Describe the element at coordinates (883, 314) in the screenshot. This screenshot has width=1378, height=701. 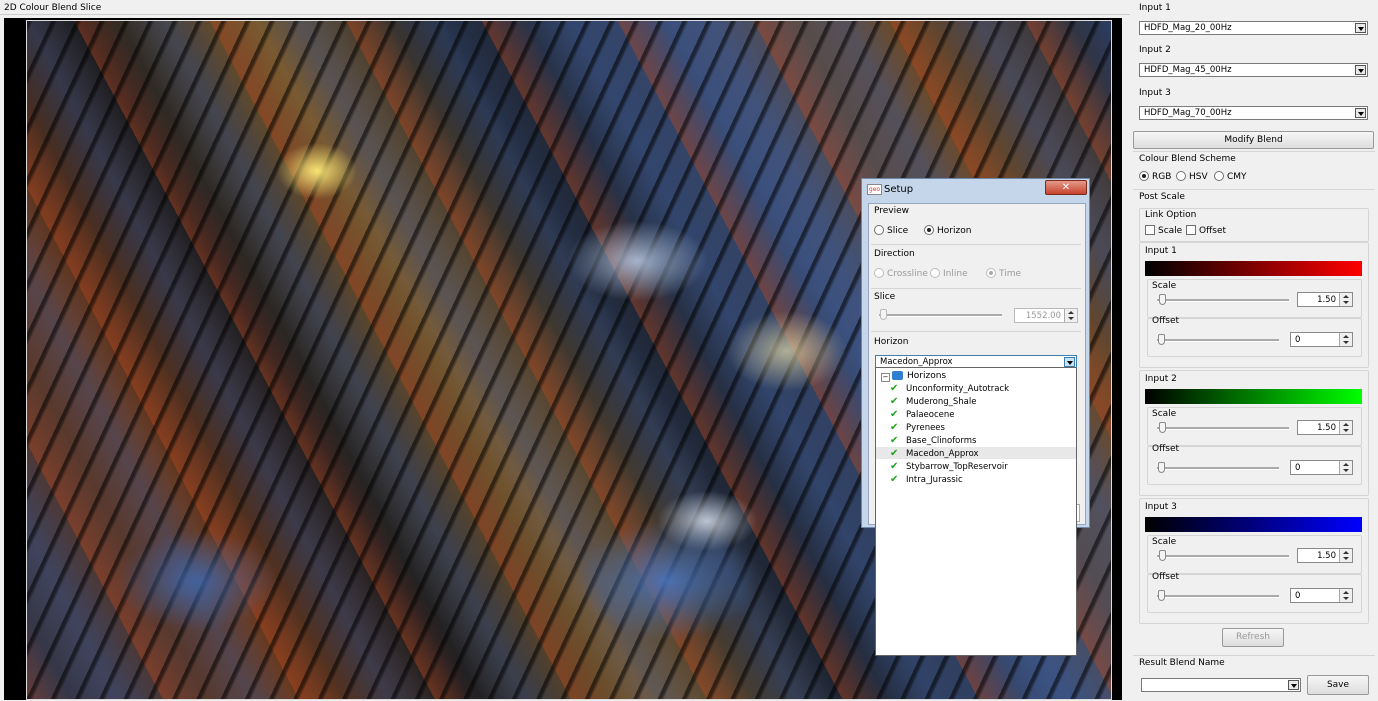
I see `slice-slider-thumb` at that location.